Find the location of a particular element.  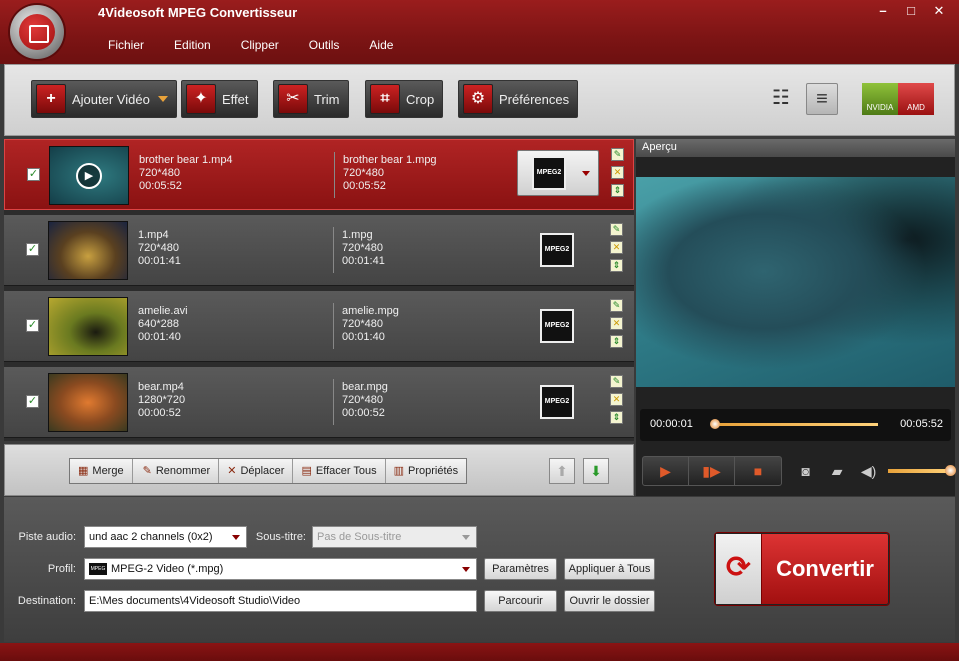

merge-label: Merge is located at coordinates (108, 471).